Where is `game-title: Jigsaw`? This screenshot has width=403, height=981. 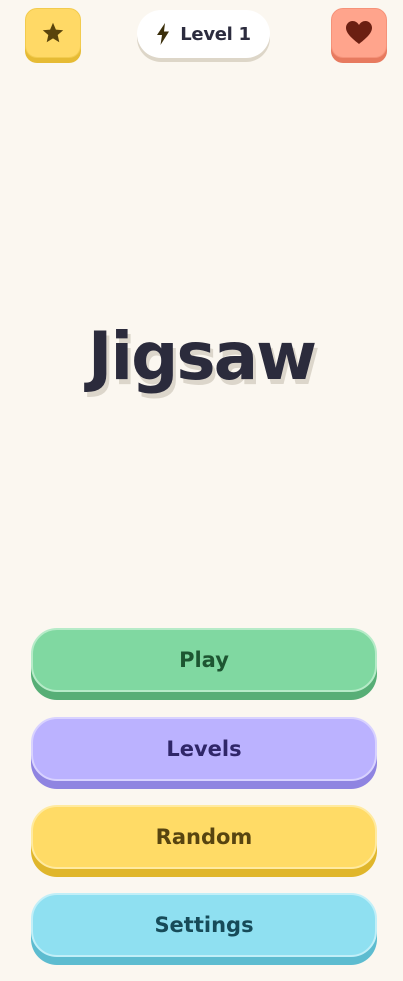 game-title: Jigsaw is located at coordinates (202, 356).